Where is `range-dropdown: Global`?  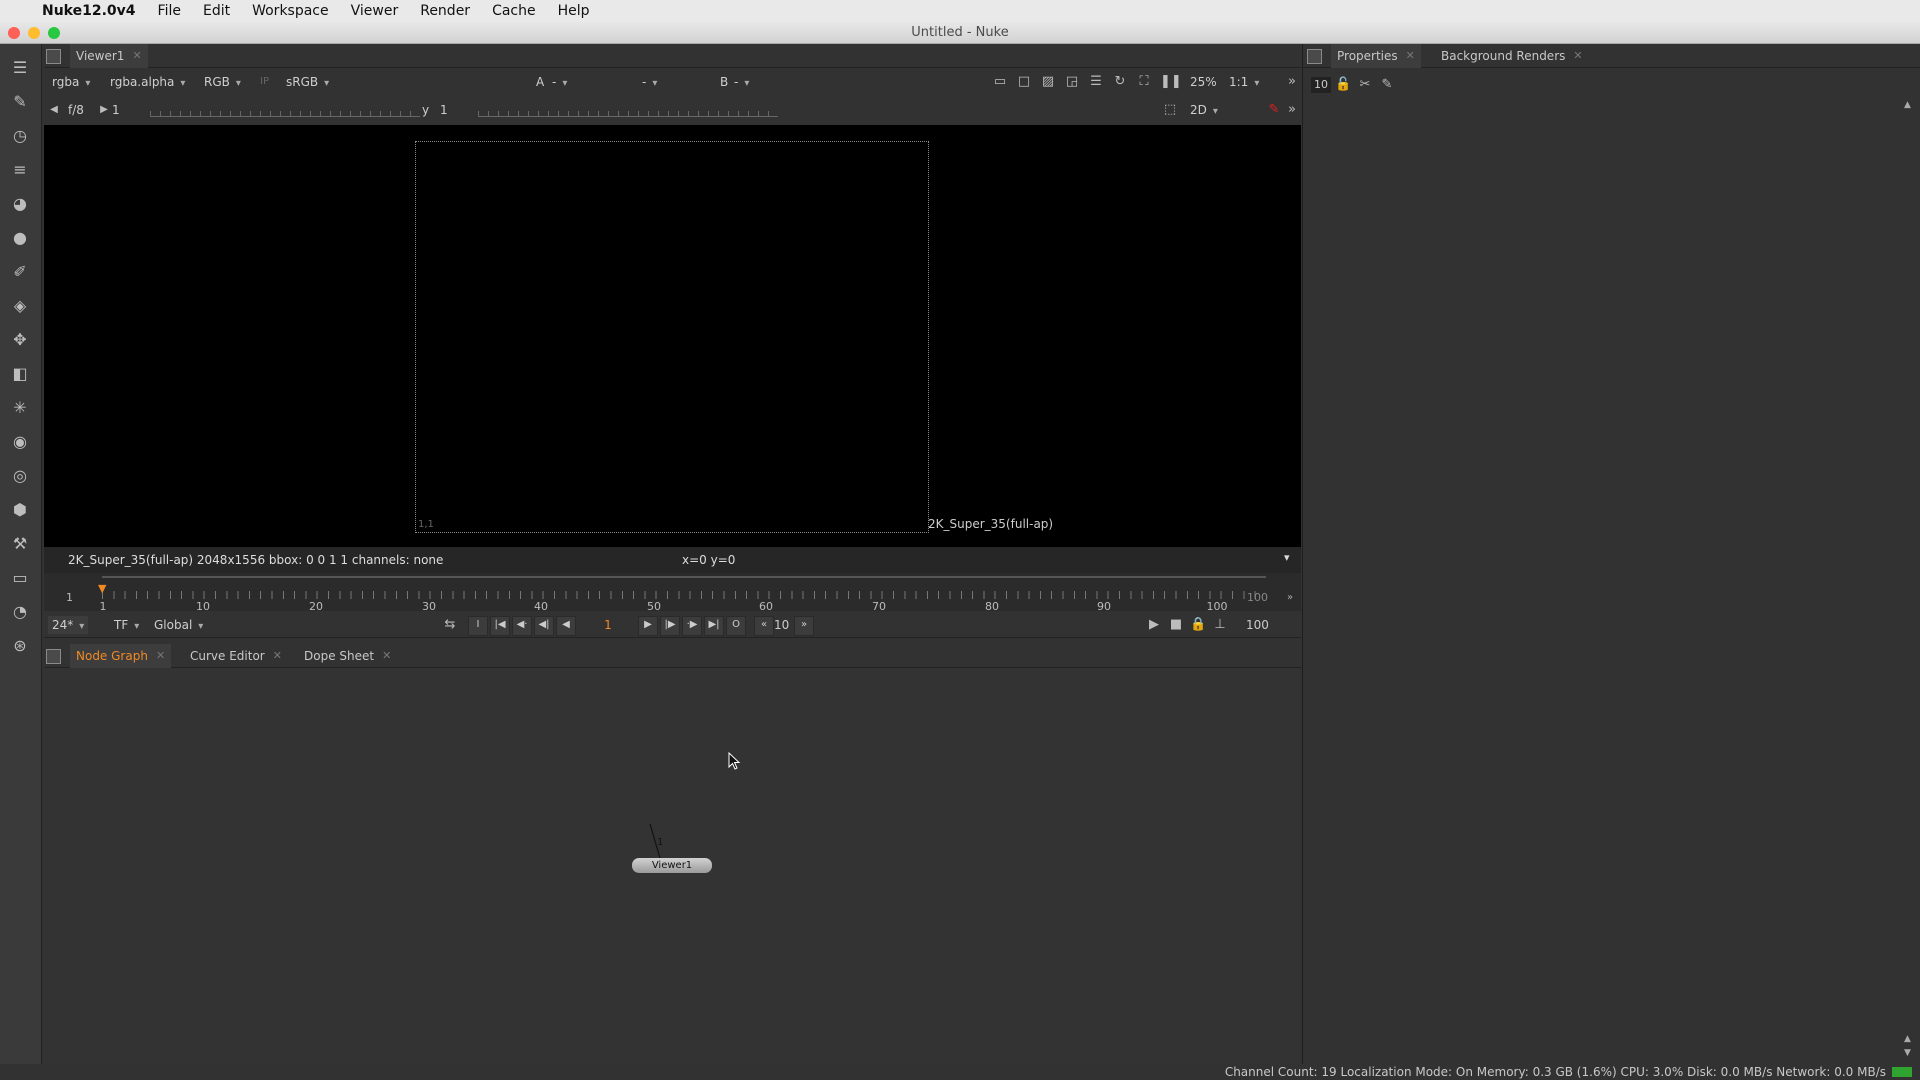 range-dropdown: Global is located at coordinates (178, 625).